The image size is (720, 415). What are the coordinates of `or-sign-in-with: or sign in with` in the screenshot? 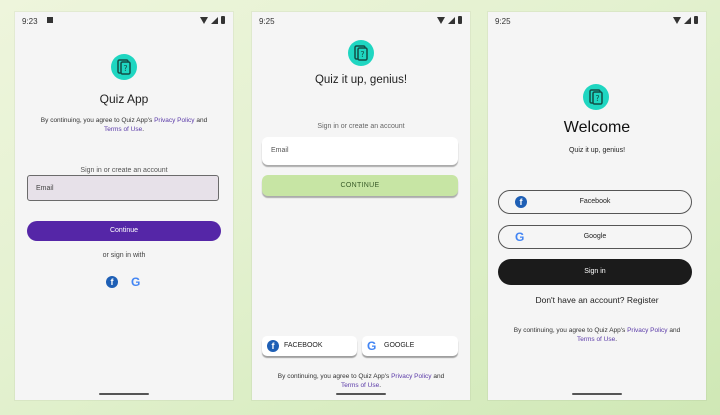 It's located at (124, 255).